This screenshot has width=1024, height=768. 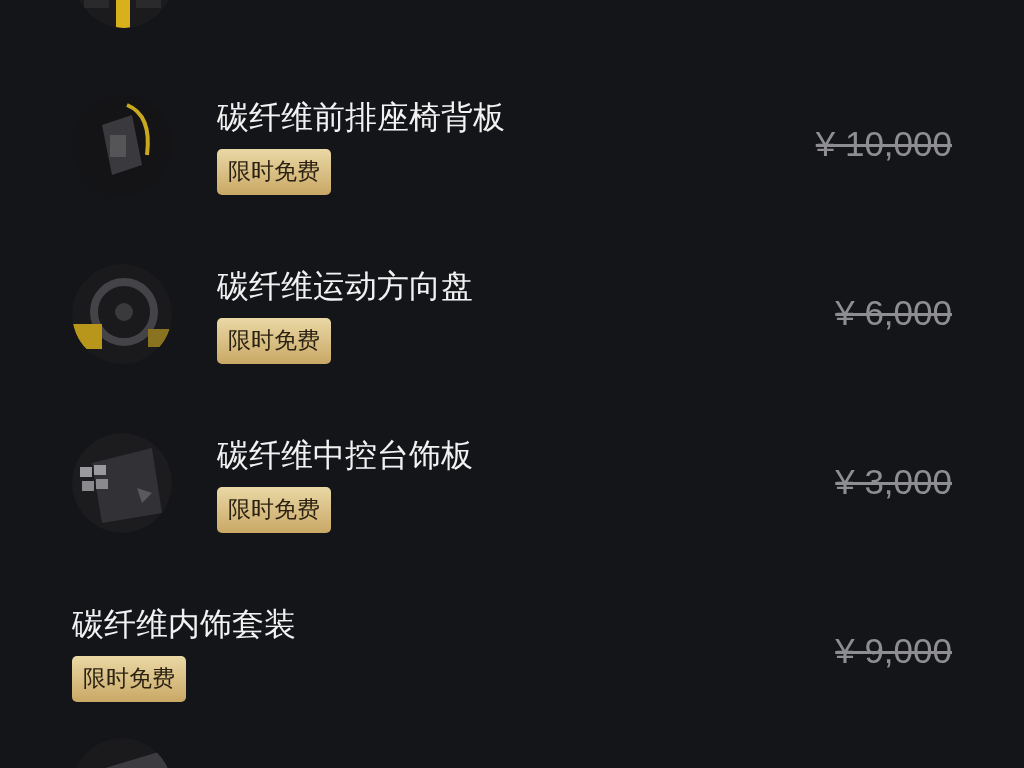 What do you see at coordinates (345, 286) in the screenshot?
I see `product-title: 碳纤维运动方向盘` at bounding box center [345, 286].